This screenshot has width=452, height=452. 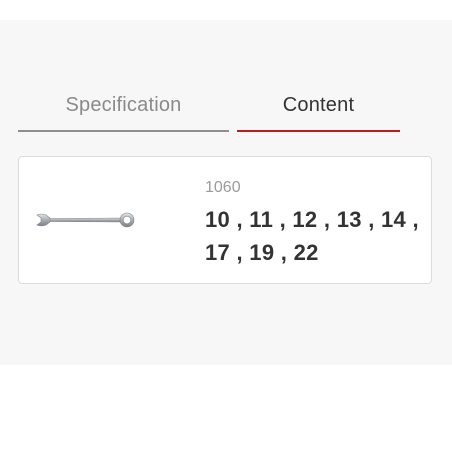 What do you see at coordinates (123, 105) in the screenshot?
I see `tab-specification-label: Specification` at bounding box center [123, 105].